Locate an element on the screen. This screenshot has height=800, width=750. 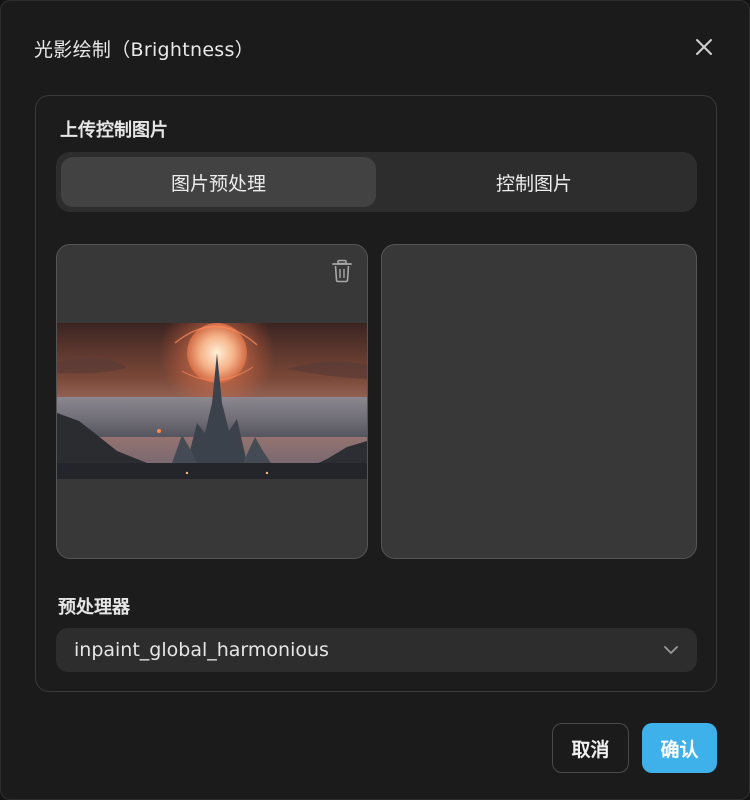
preprocessor-select: inpaint_global_harmonious is located at coordinates (376, 650).